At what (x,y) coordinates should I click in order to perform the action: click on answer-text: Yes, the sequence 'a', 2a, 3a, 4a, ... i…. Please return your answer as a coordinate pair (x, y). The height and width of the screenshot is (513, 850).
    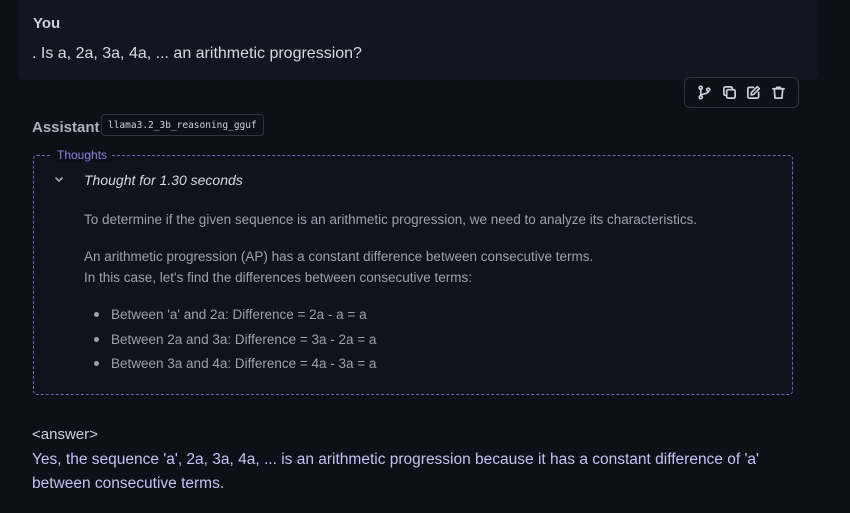
    Looking at the image, I should click on (396, 471).